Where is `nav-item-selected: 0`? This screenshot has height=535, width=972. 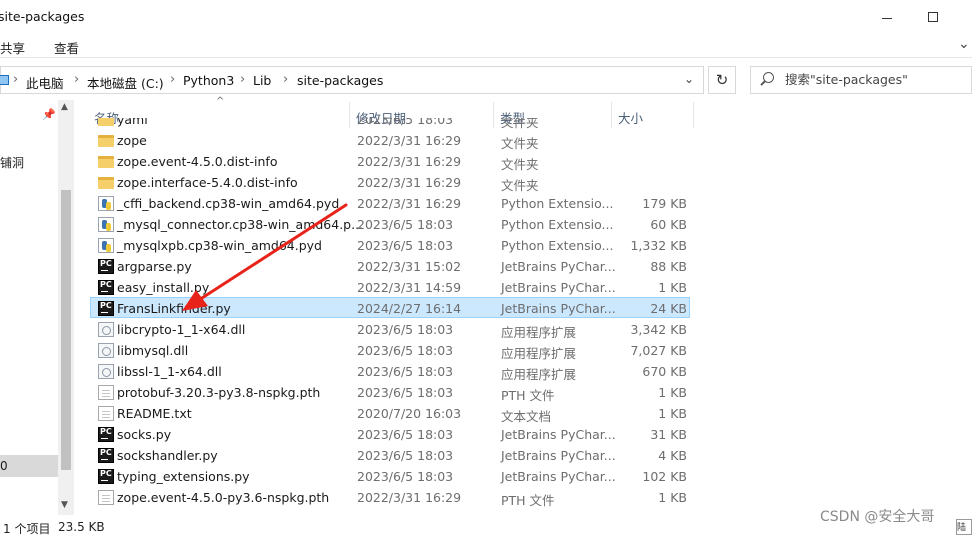 nav-item-selected: 0 is located at coordinates (29, 466).